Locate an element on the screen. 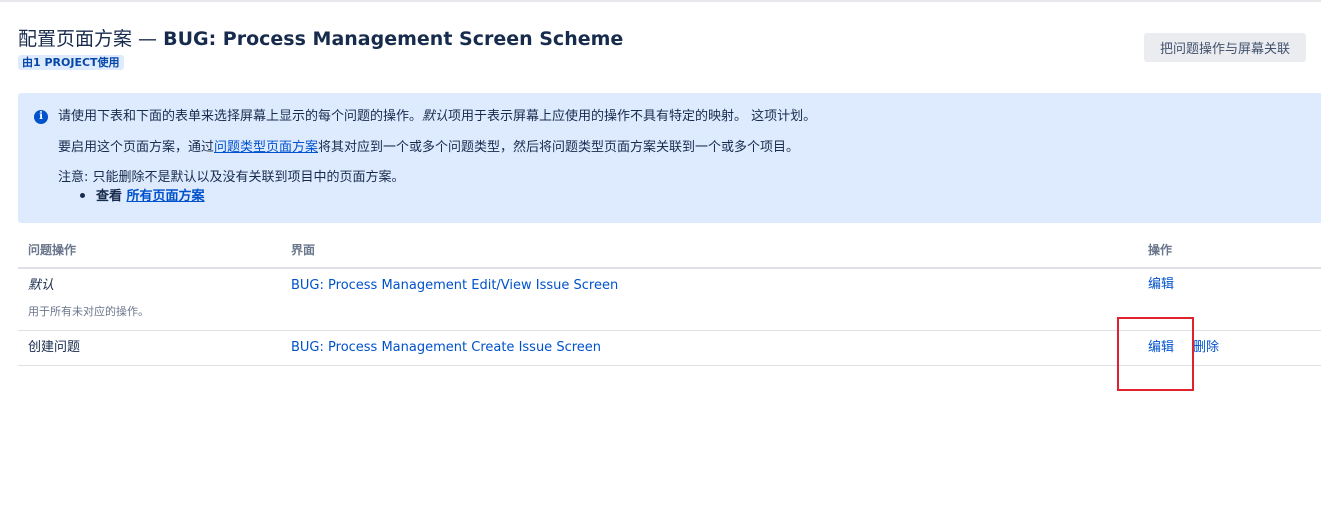  project-usage-badge: 由1 PROJECT使用 is located at coordinates (71, 62).